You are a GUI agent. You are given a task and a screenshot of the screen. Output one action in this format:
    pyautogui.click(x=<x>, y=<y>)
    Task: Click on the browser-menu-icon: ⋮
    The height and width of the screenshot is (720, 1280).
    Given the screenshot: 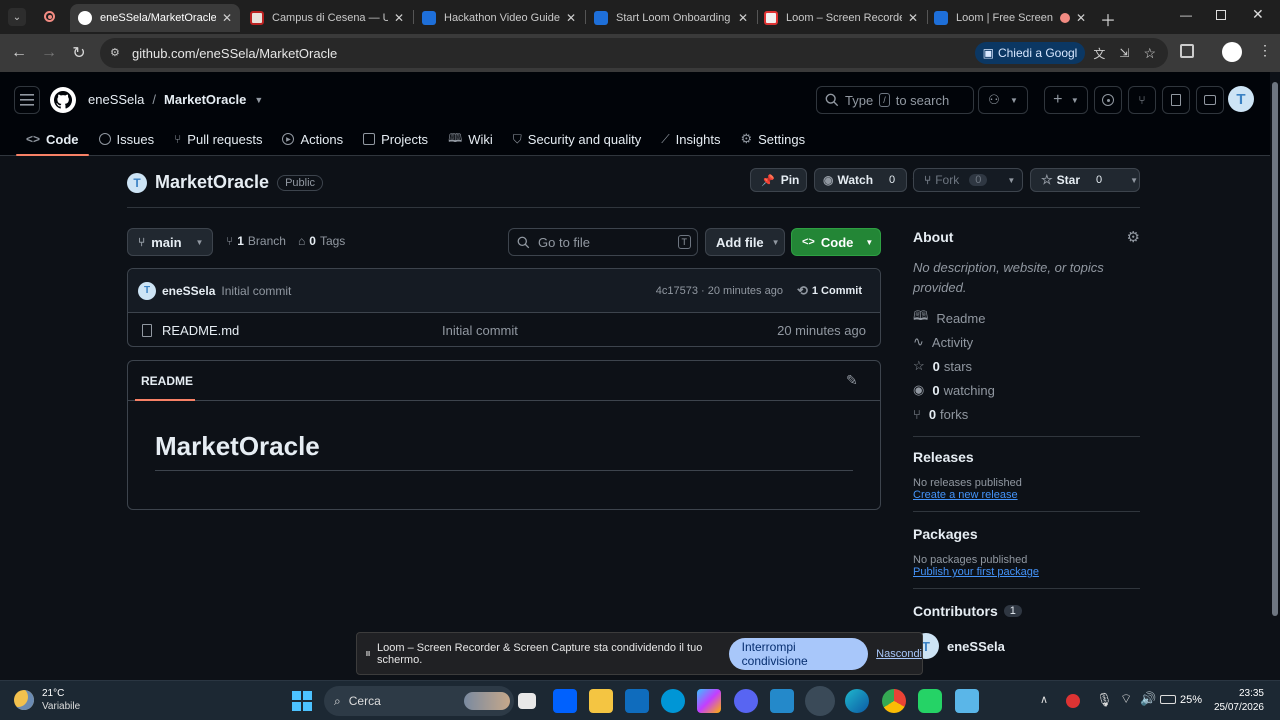 What is the action you would take?
    pyautogui.click(x=1265, y=50)
    